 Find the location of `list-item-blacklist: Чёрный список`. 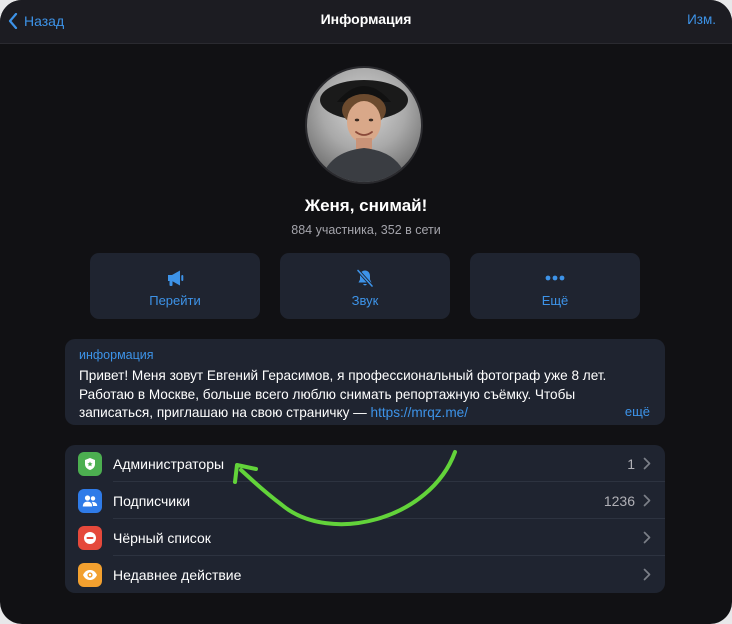

list-item-blacklist: Чёрный список is located at coordinates (365, 537).